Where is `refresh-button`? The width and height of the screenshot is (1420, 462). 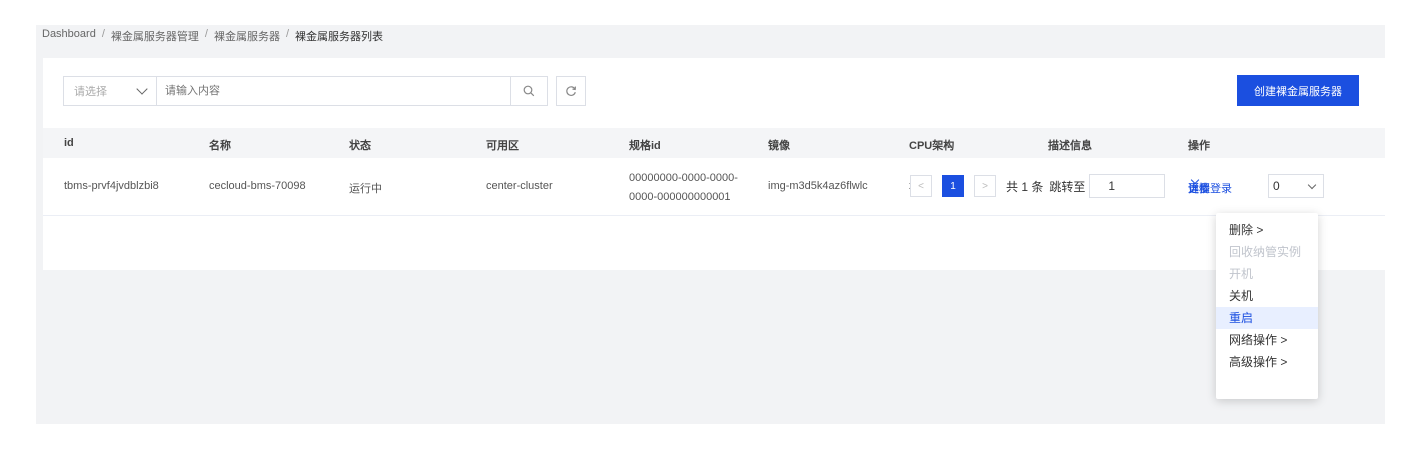 refresh-button is located at coordinates (571, 91).